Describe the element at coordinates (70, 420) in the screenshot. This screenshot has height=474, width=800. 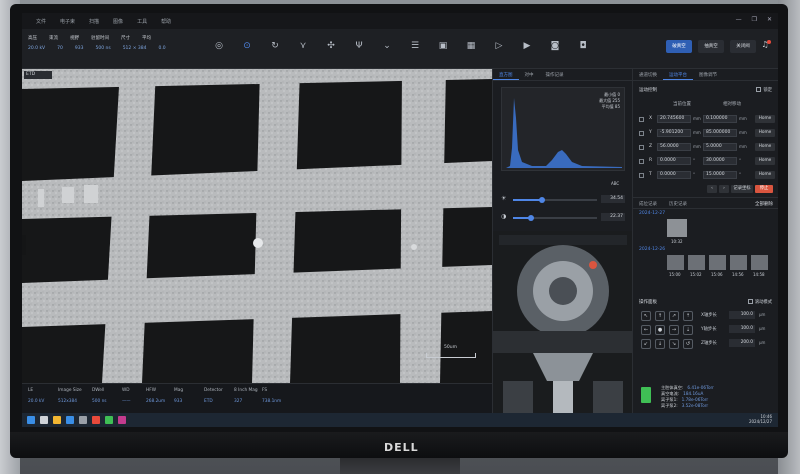
I see `edge-icon` at that location.